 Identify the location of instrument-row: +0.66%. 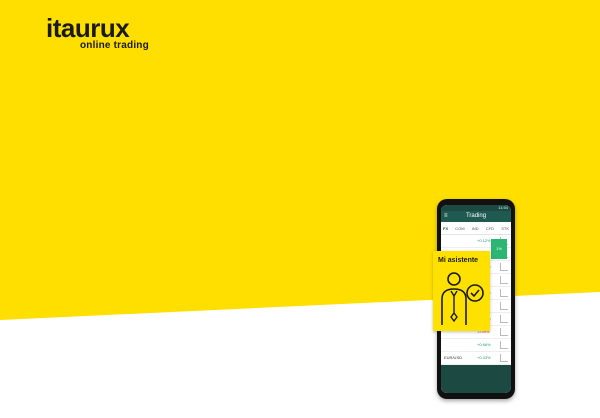
(476, 345).